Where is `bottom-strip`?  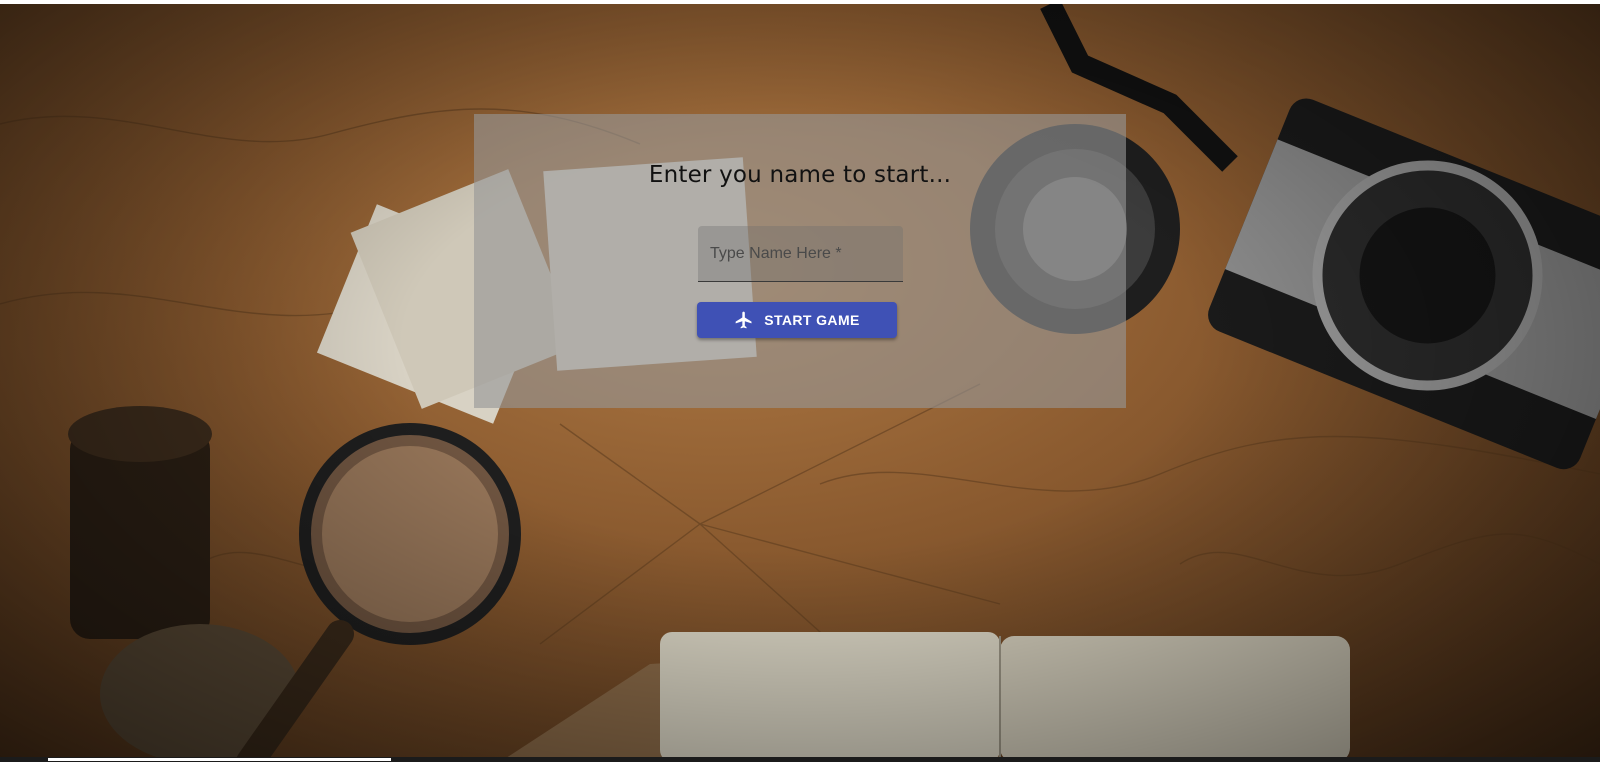 bottom-strip is located at coordinates (800, 759).